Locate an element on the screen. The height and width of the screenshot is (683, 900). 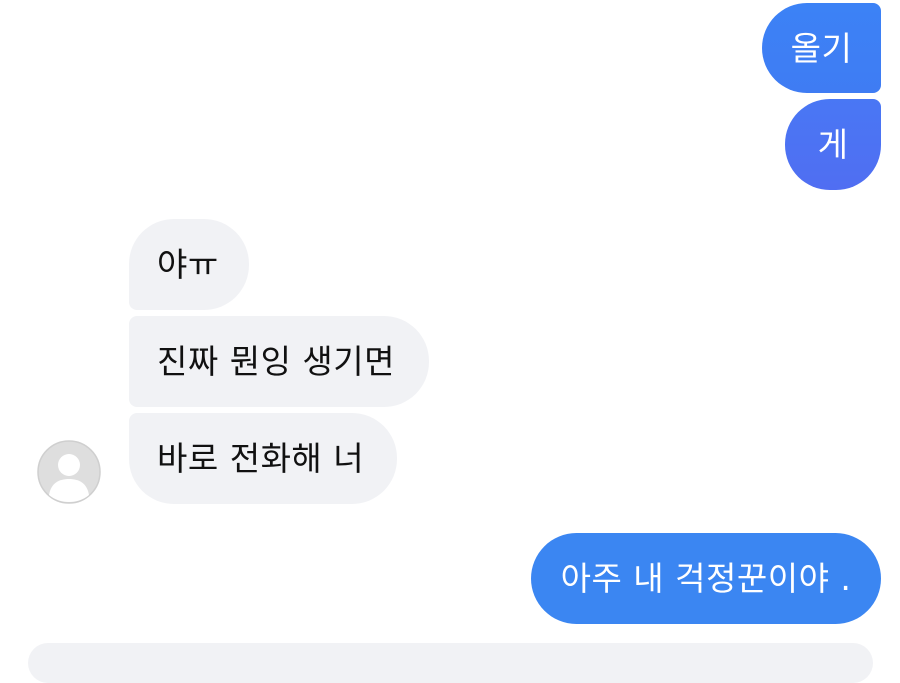
message-text: 올기 is located at coordinates (821, 48).